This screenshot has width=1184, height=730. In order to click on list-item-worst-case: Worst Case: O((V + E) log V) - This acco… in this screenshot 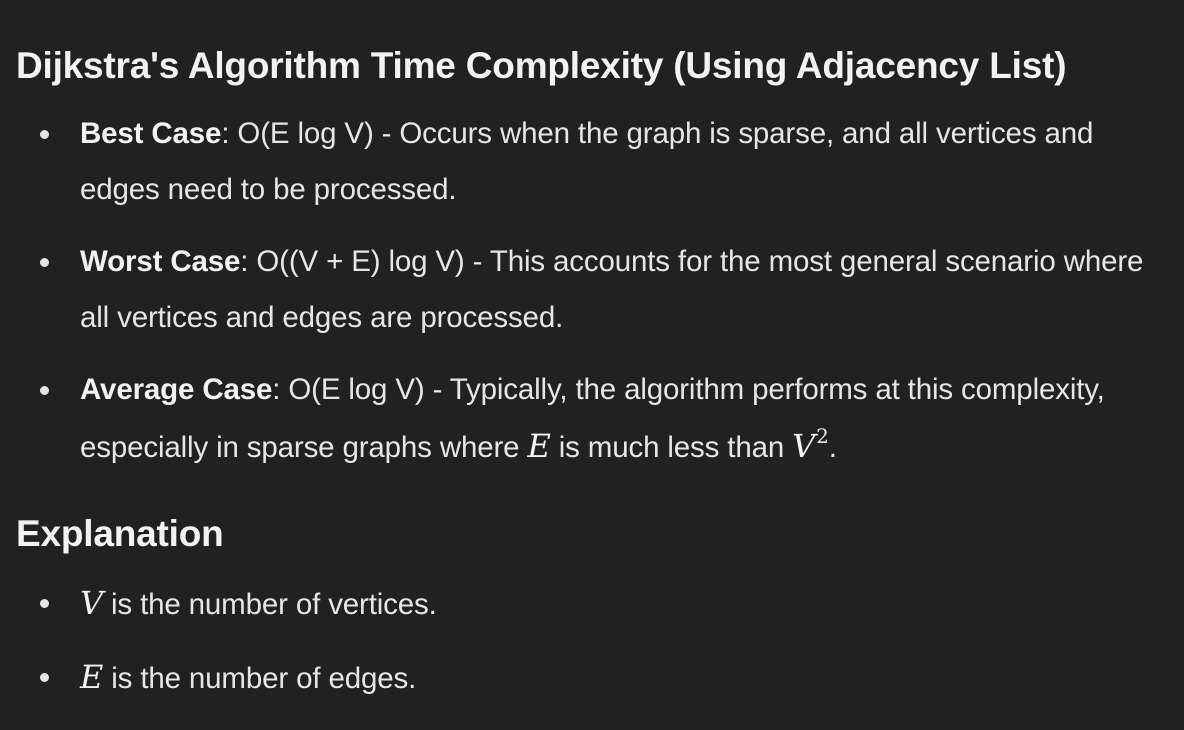, I will do `click(592, 290)`.